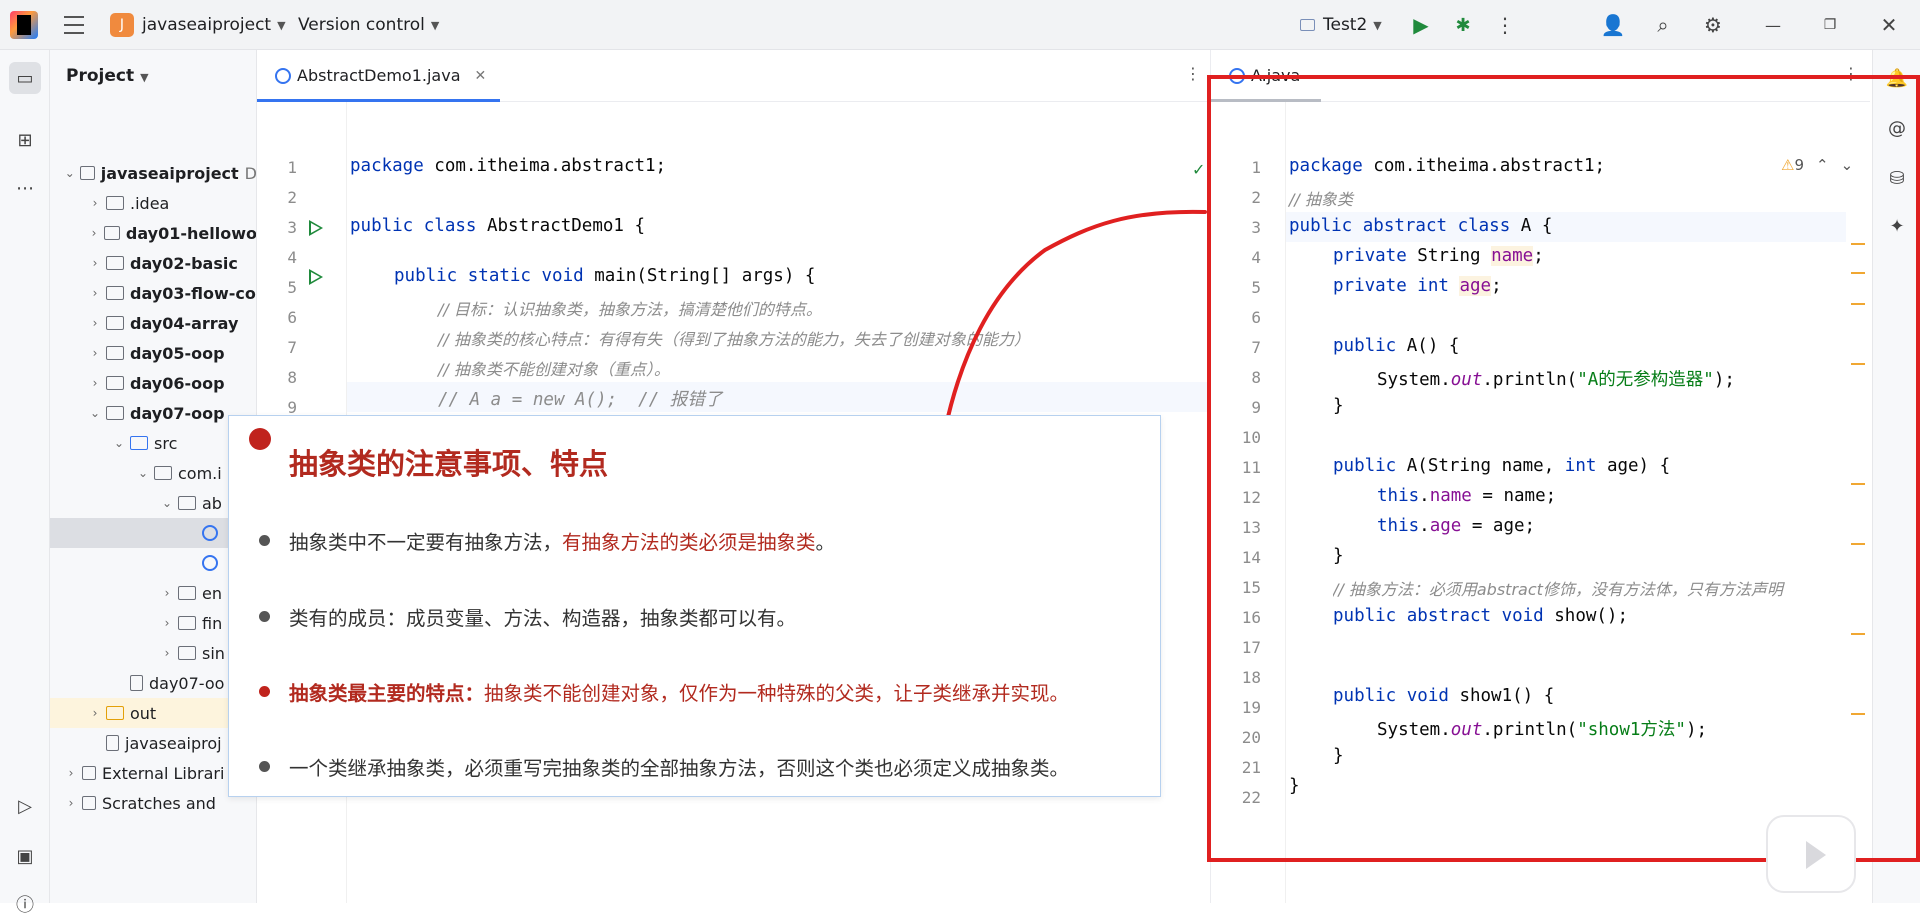 The image size is (1920, 920). I want to click on chevron-up-icon: ⌃, so click(1822, 165).